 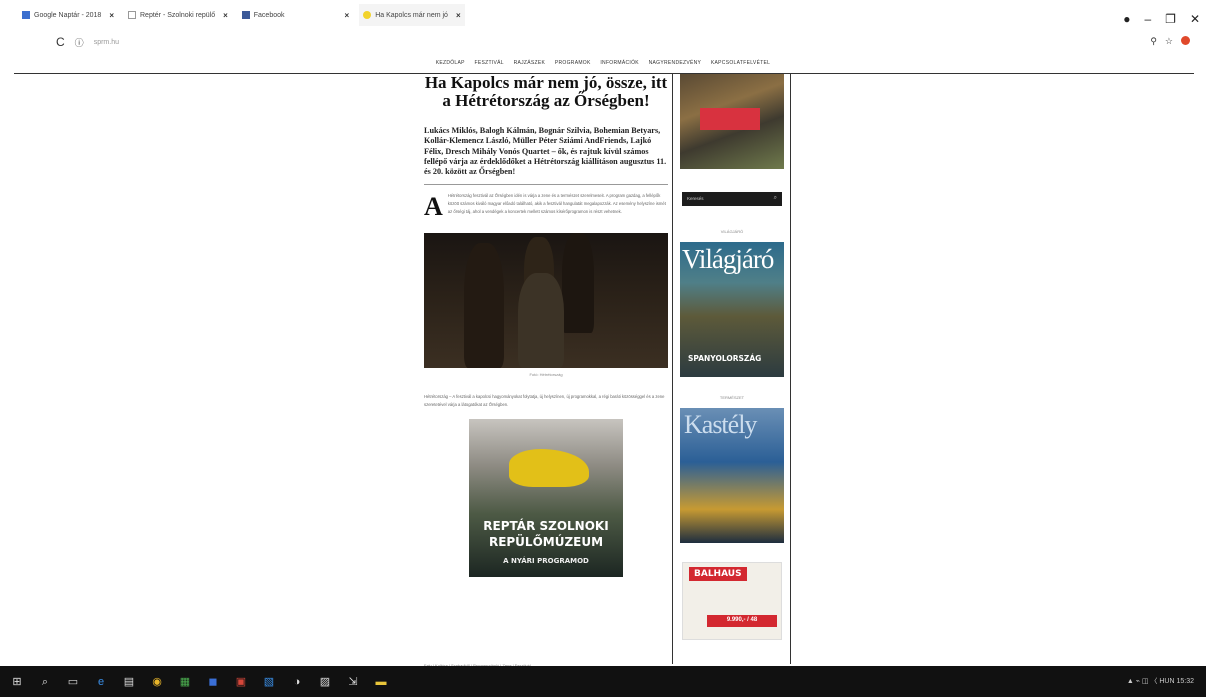 What do you see at coordinates (295, 15) in the screenshot?
I see `browser-tab: Facebook ×` at bounding box center [295, 15].